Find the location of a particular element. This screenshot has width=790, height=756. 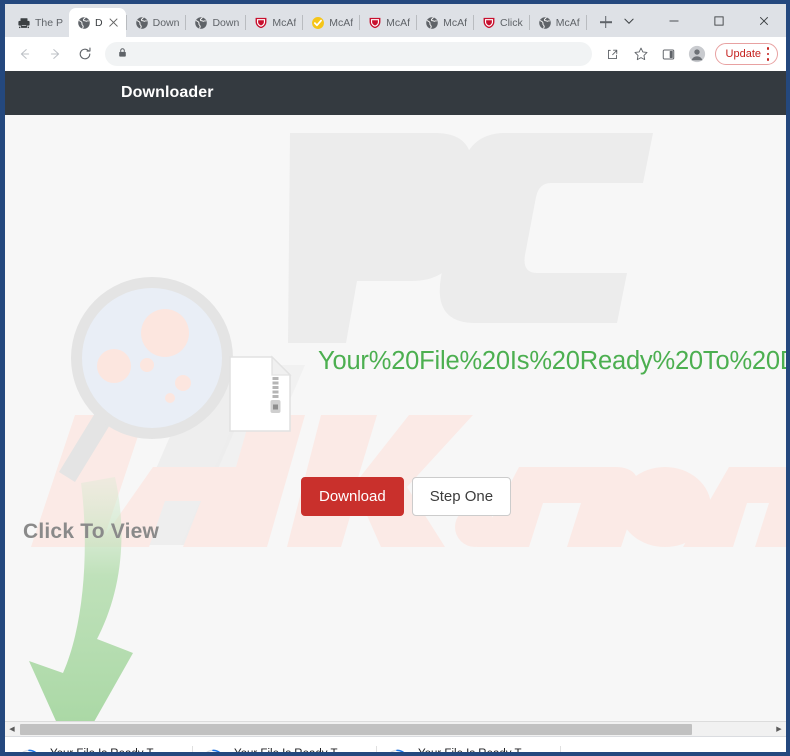

ready-message: Your%20File%20Is%20Ready%20To%20Dow is located at coordinates (552, 361).